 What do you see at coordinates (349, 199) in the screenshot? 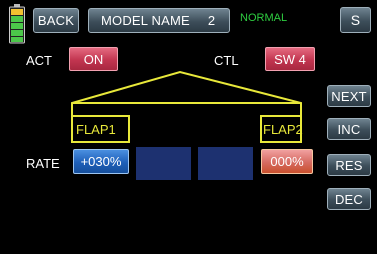
I see `dec-button: DEC` at bounding box center [349, 199].